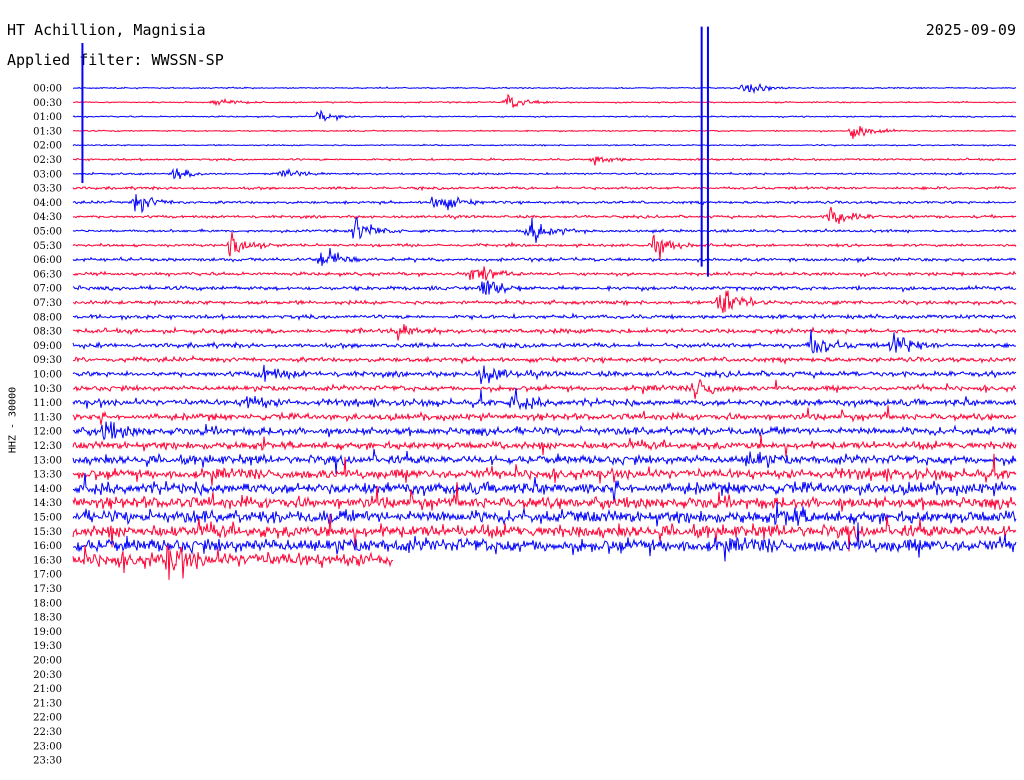 The width and height of the screenshot is (1024, 780). I want to click on time-label: 12:30, so click(47, 446).